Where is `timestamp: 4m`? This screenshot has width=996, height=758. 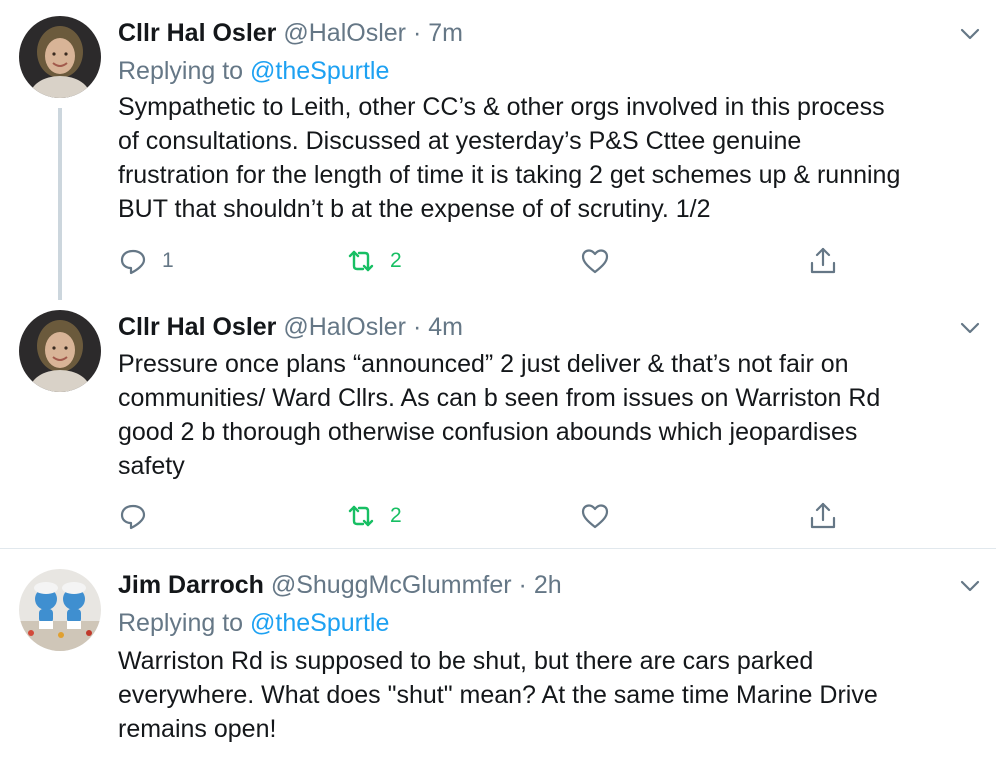 timestamp: 4m is located at coordinates (445, 327).